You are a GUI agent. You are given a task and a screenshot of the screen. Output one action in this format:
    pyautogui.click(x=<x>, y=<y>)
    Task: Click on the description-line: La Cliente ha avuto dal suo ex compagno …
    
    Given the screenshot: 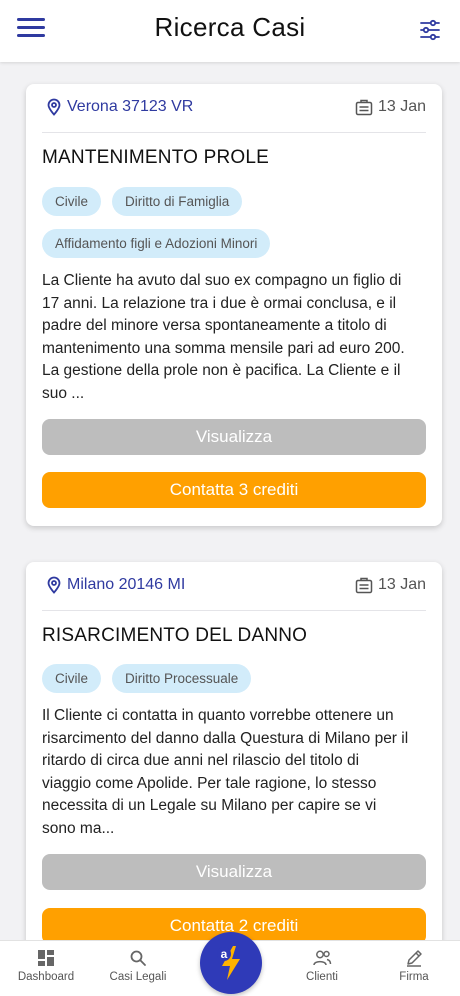 What is the action you would take?
    pyautogui.click(x=222, y=280)
    